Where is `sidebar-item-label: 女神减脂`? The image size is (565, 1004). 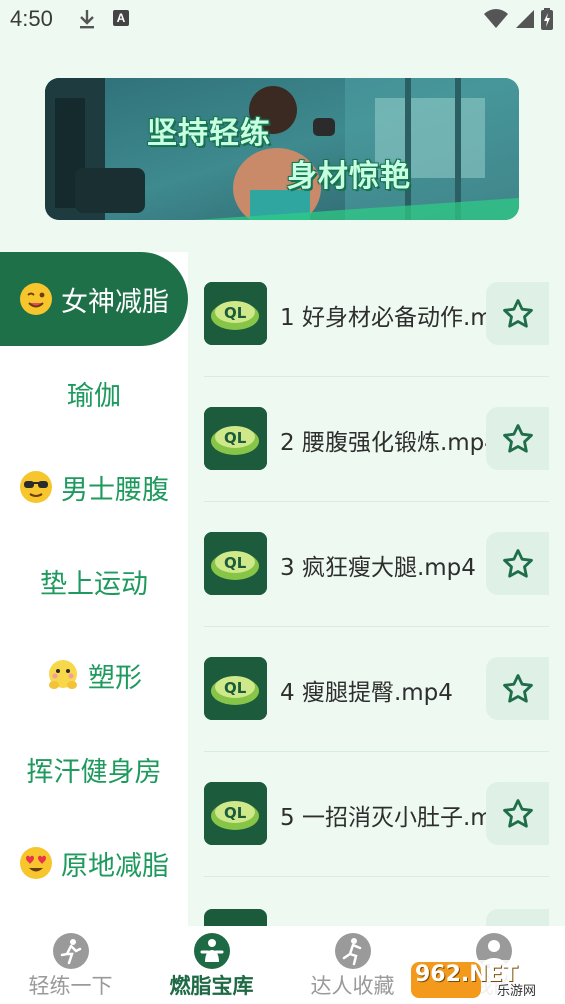 sidebar-item-label: 女神减脂 is located at coordinates (115, 302).